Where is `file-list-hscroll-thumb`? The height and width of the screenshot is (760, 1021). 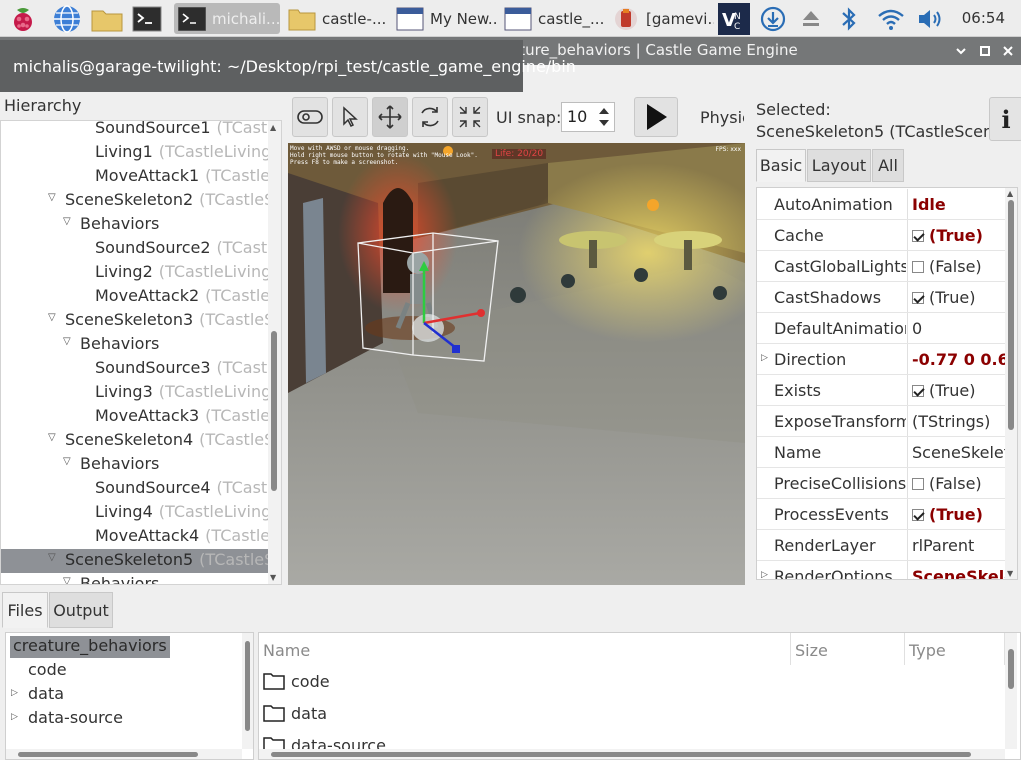 file-list-hscroll-thumb is located at coordinates (621, 754).